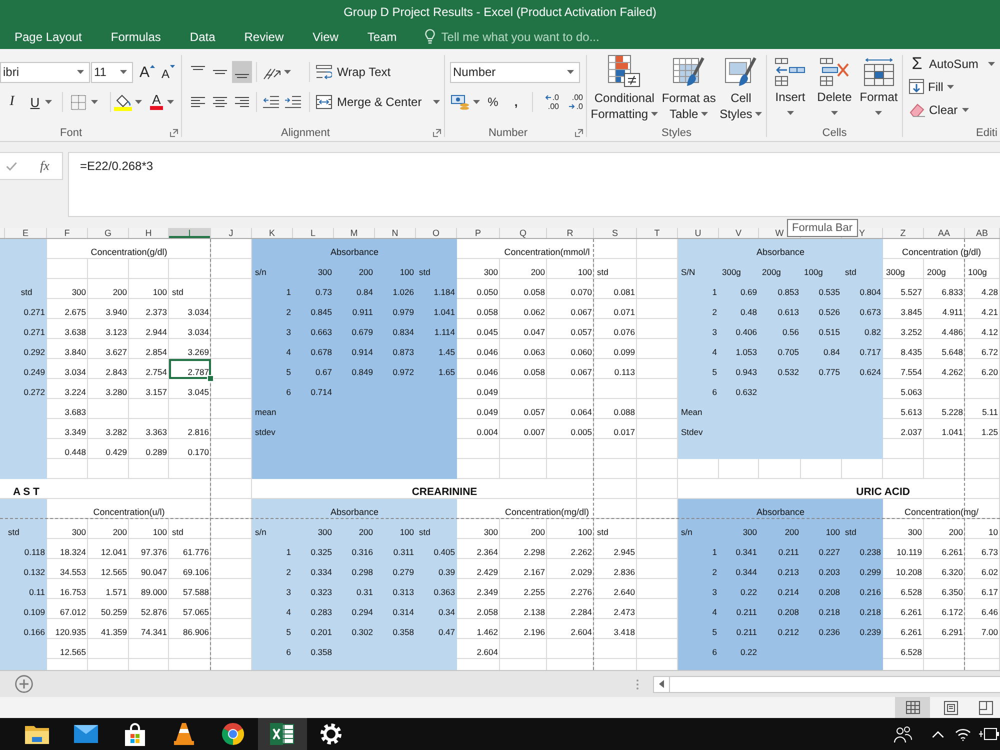  What do you see at coordinates (136, 36) in the screenshot?
I see `ribbon-tab: Formulas` at bounding box center [136, 36].